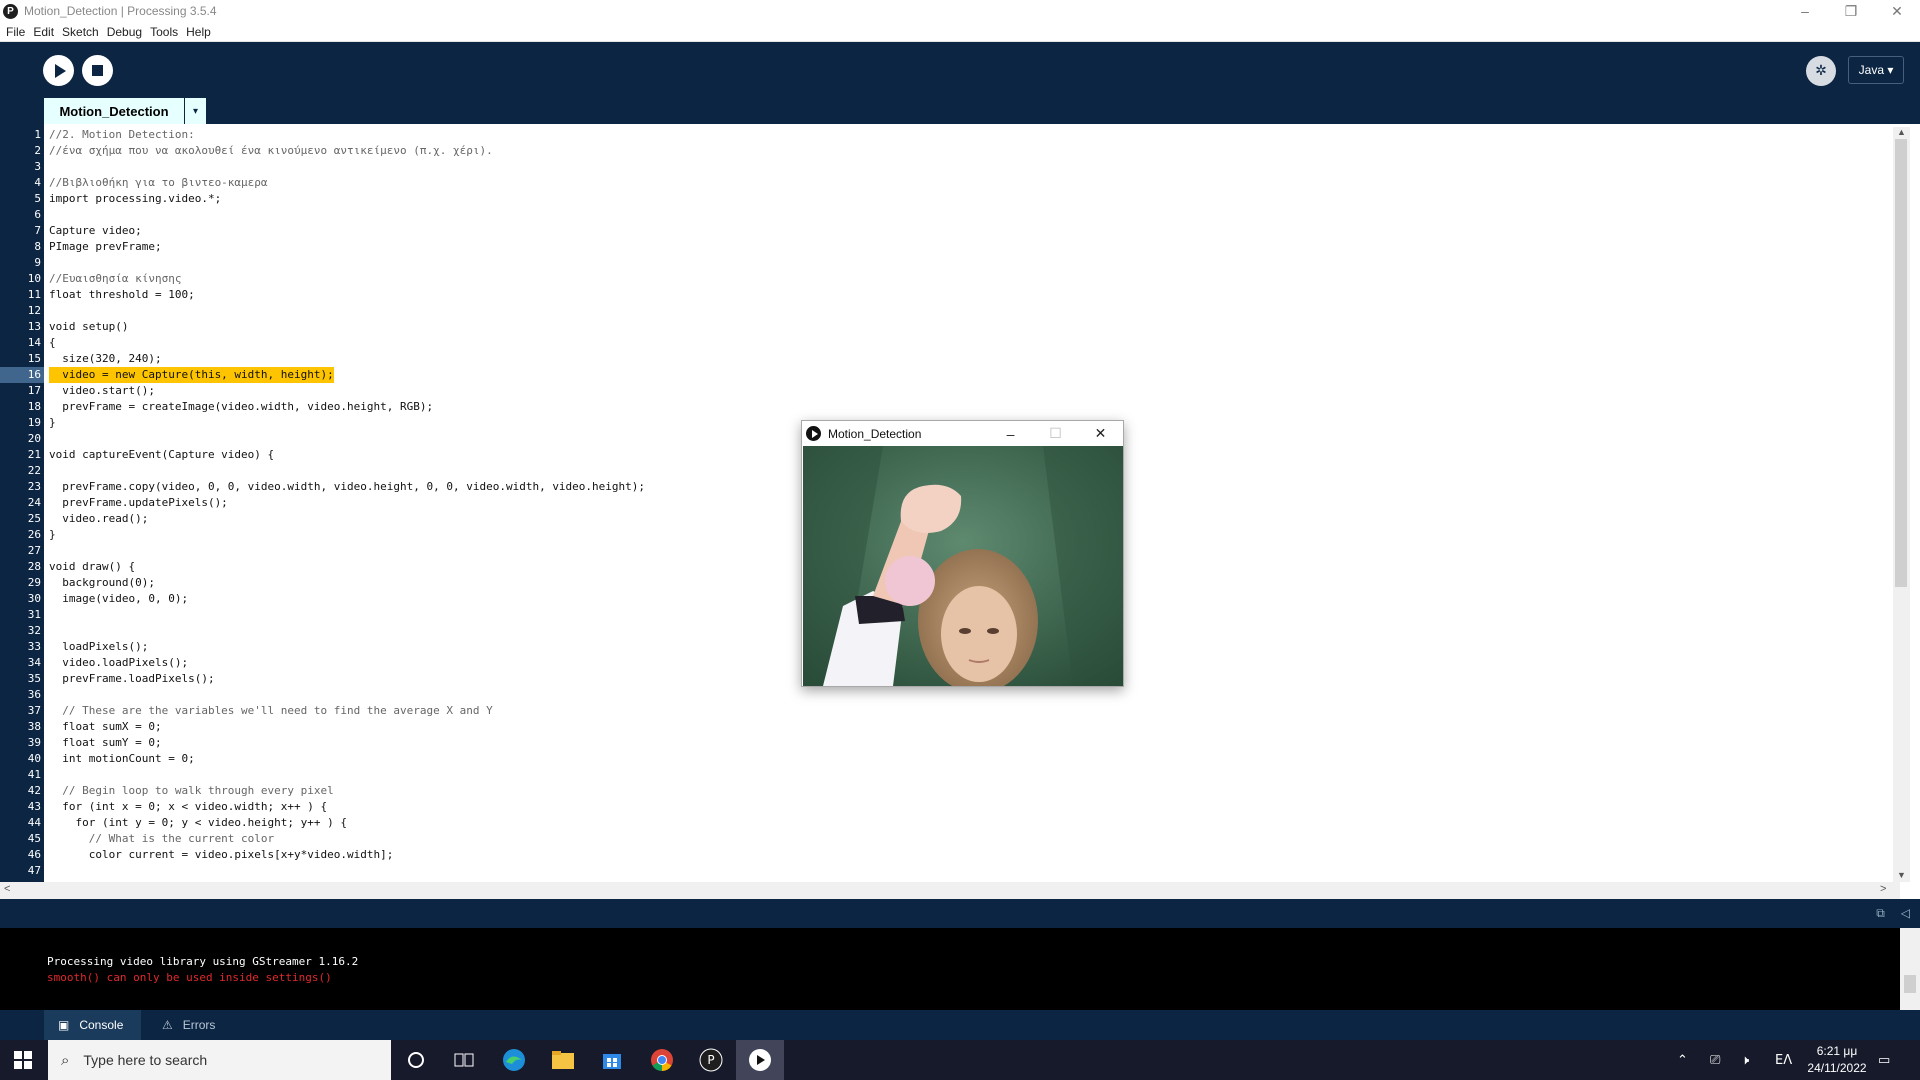  I want to click on editor-vertical-scrollbar: ▲ ▼, so click(1901, 504).